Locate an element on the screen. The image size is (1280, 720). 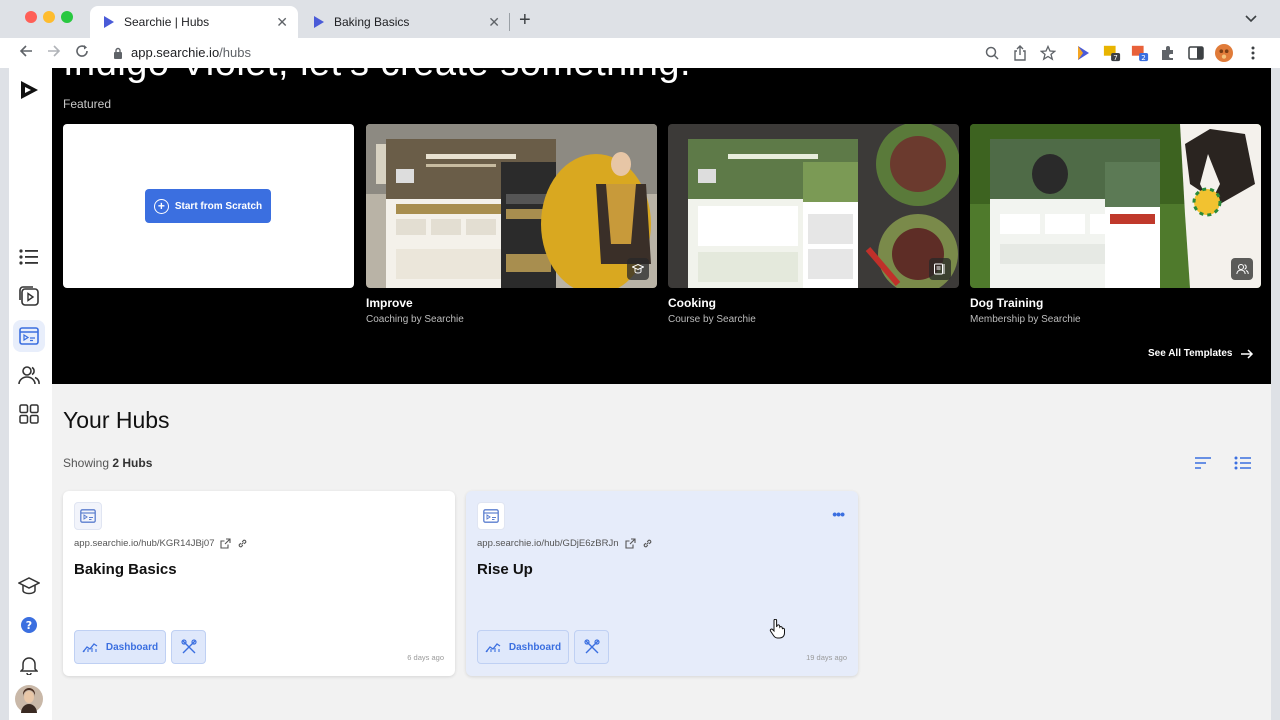
svg-text: 7 is located at coordinates (1115, 57).